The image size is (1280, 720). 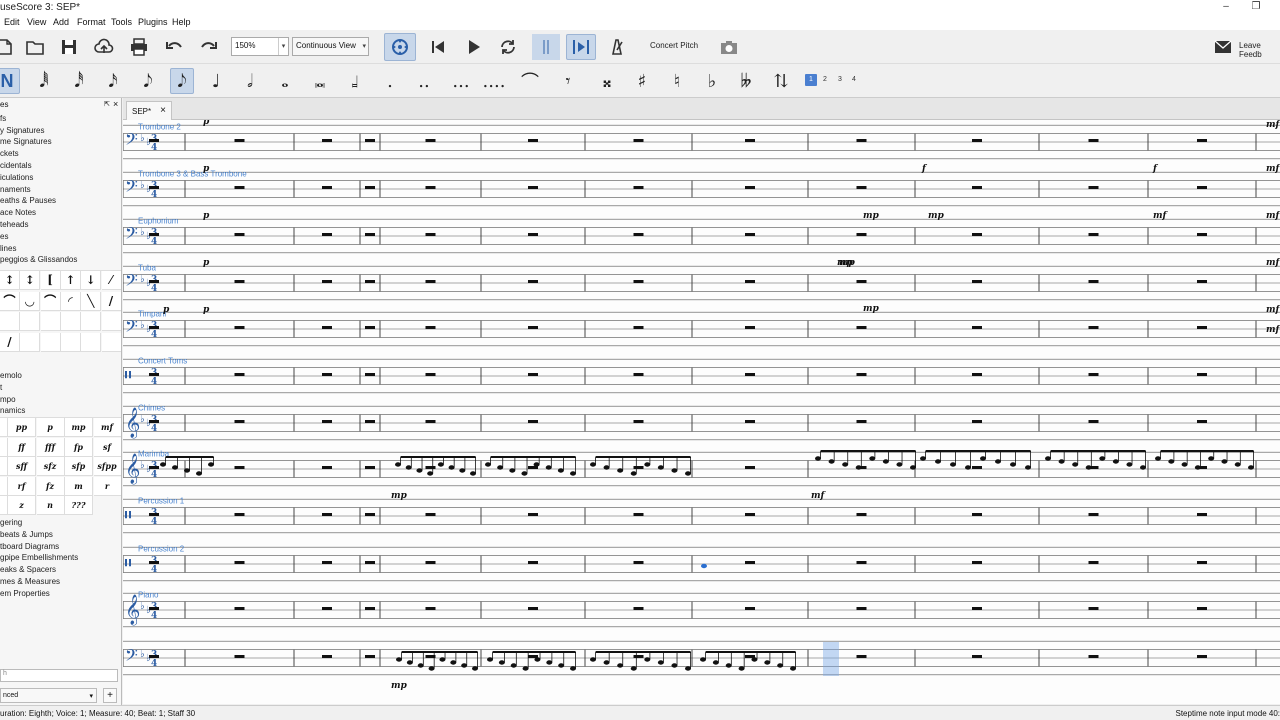 I want to click on voice-1-button: 1, so click(x=811, y=80).